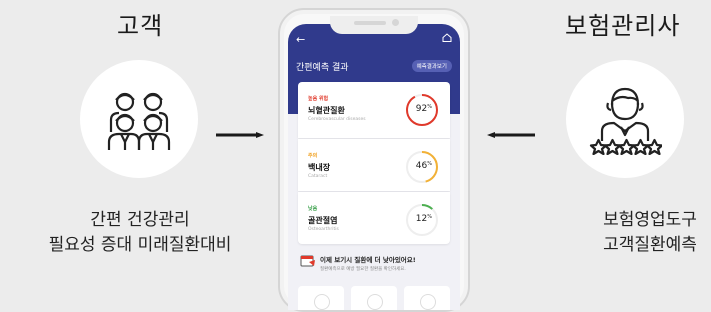 This screenshot has width=711, height=312. What do you see at coordinates (623, 26) in the screenshot?
I see `right-title: 보험관리사` at bounding box center [623, 26].